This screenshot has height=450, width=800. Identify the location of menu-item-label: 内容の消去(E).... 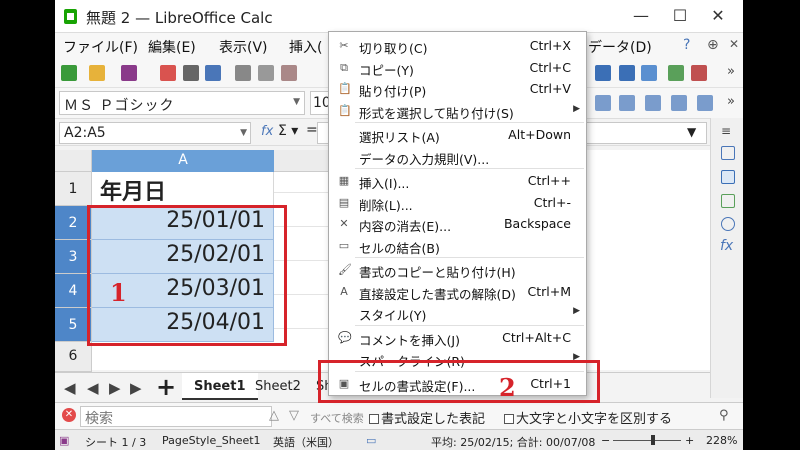
(405, 226).